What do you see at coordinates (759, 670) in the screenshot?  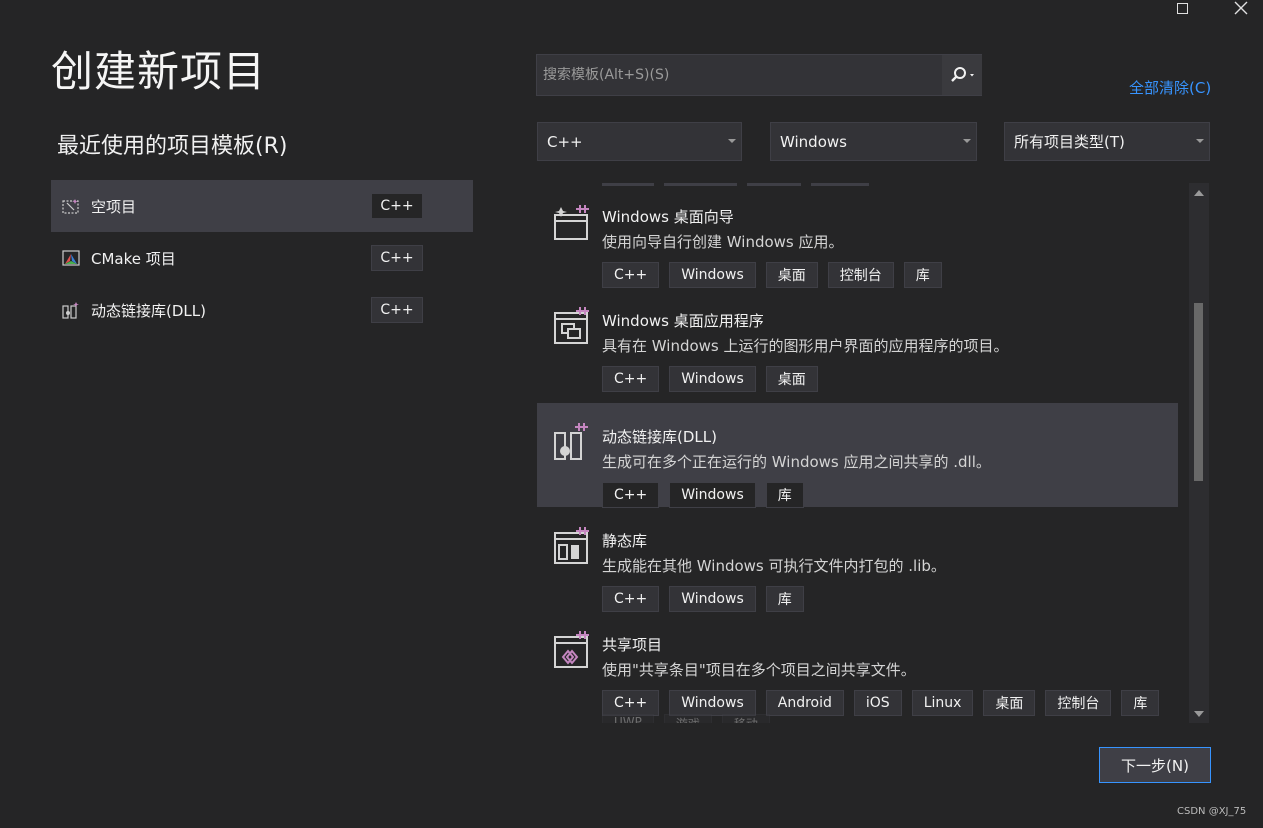 I see `template-description: 使用"共享条目"项目在多个项目之间共享文件。` at bounding box center [759, 670].